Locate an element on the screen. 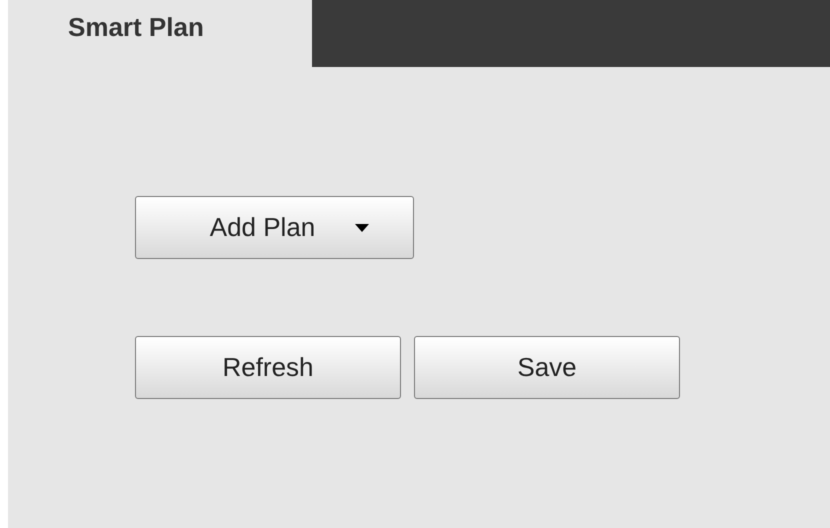  caret-icon is located at coordinates (362, 228).